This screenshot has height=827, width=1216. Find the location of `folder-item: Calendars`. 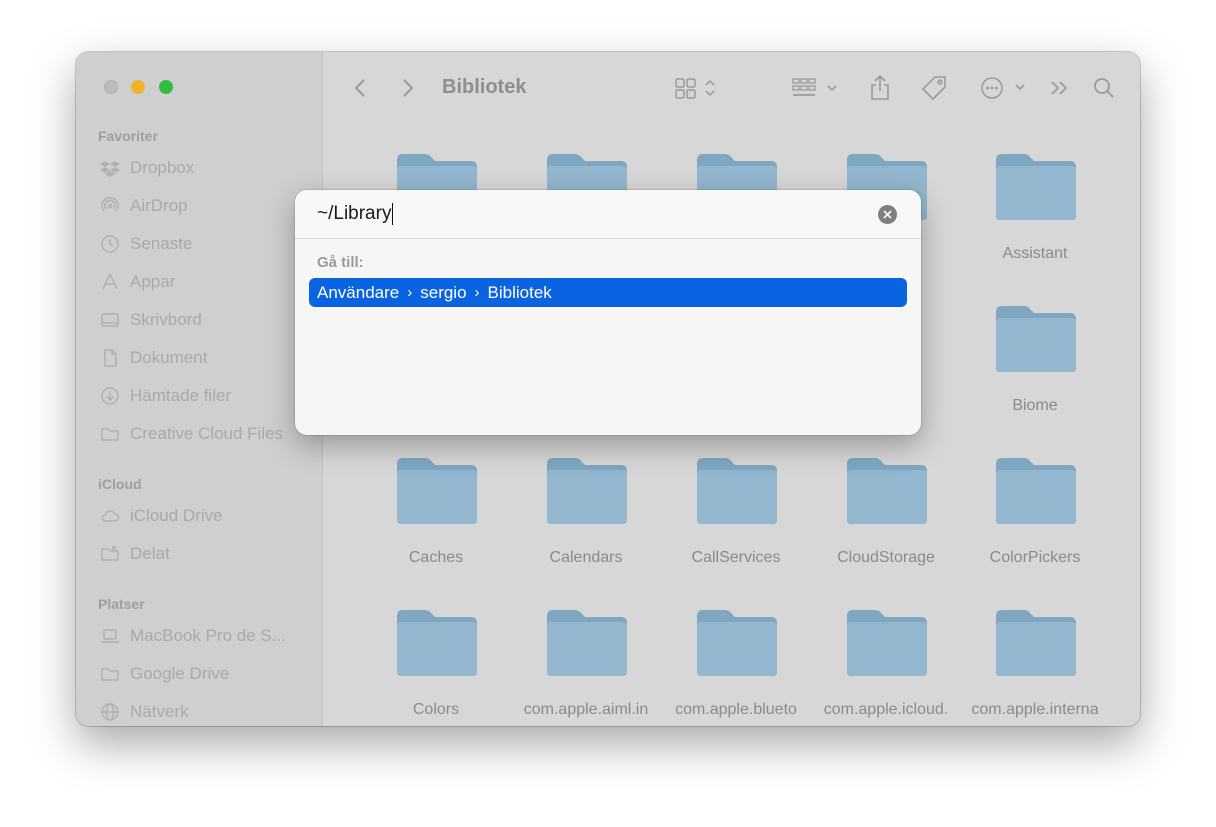

folder-item: Calendars is located at coordinates (586, 511).